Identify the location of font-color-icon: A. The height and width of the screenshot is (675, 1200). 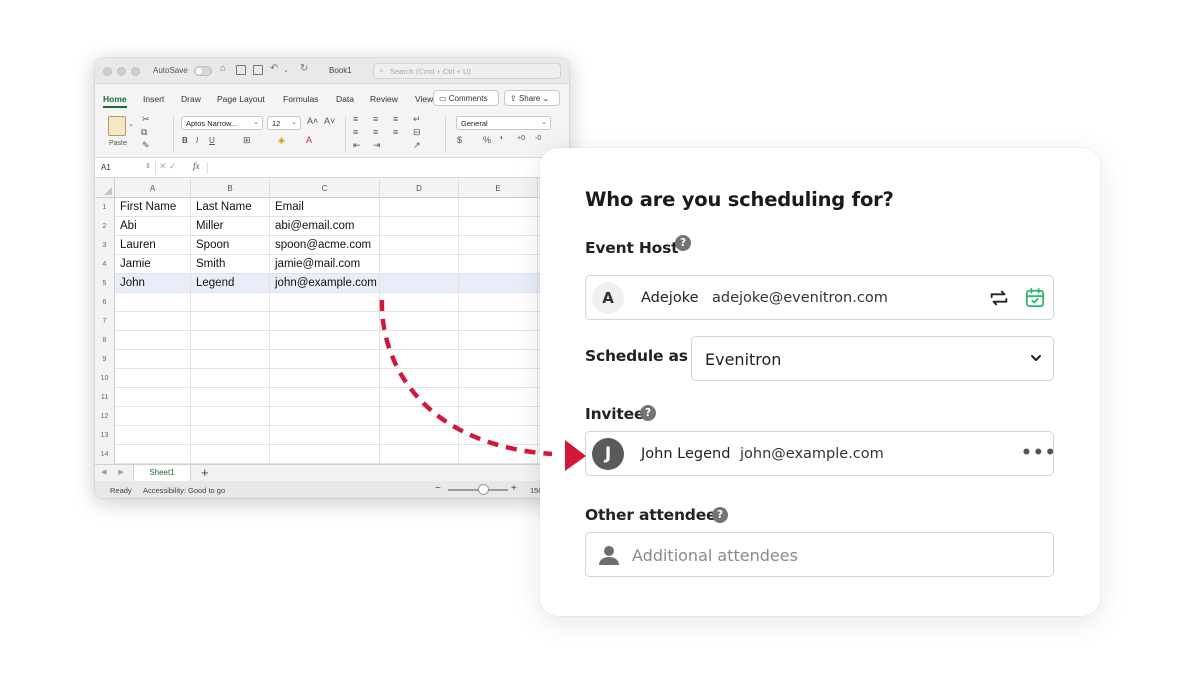
(309, 140).